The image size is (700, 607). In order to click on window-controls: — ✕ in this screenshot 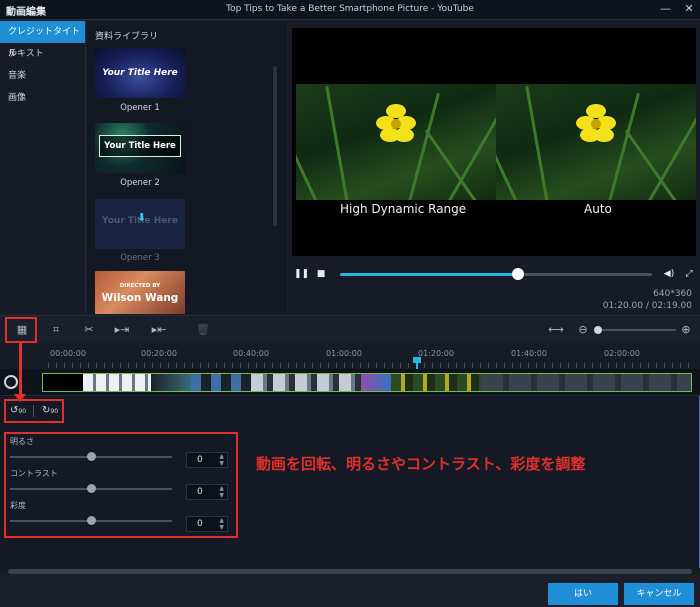, I will do `click(677, 9)`.